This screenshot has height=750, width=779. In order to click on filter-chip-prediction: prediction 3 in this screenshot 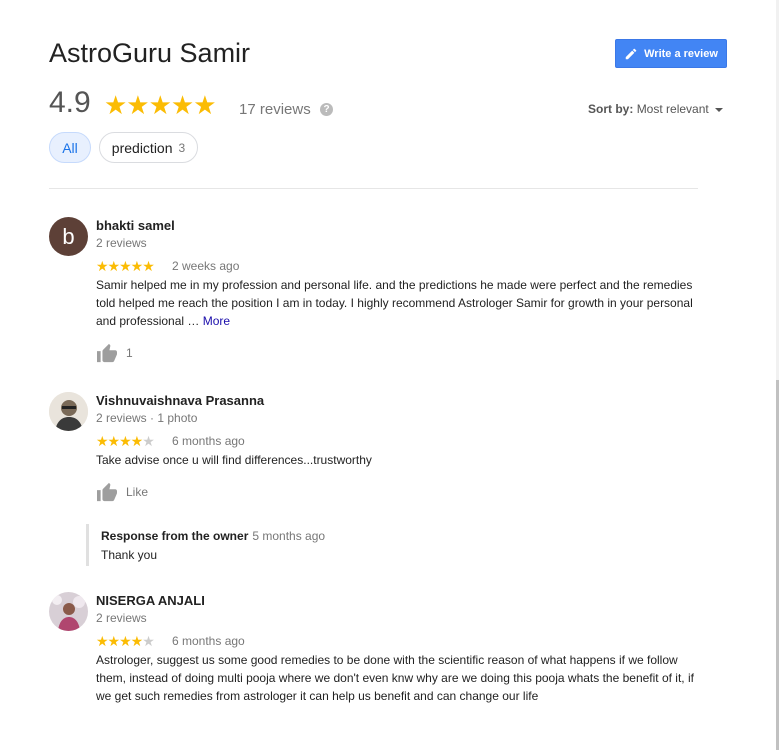, I will do `click(148, 147)`.